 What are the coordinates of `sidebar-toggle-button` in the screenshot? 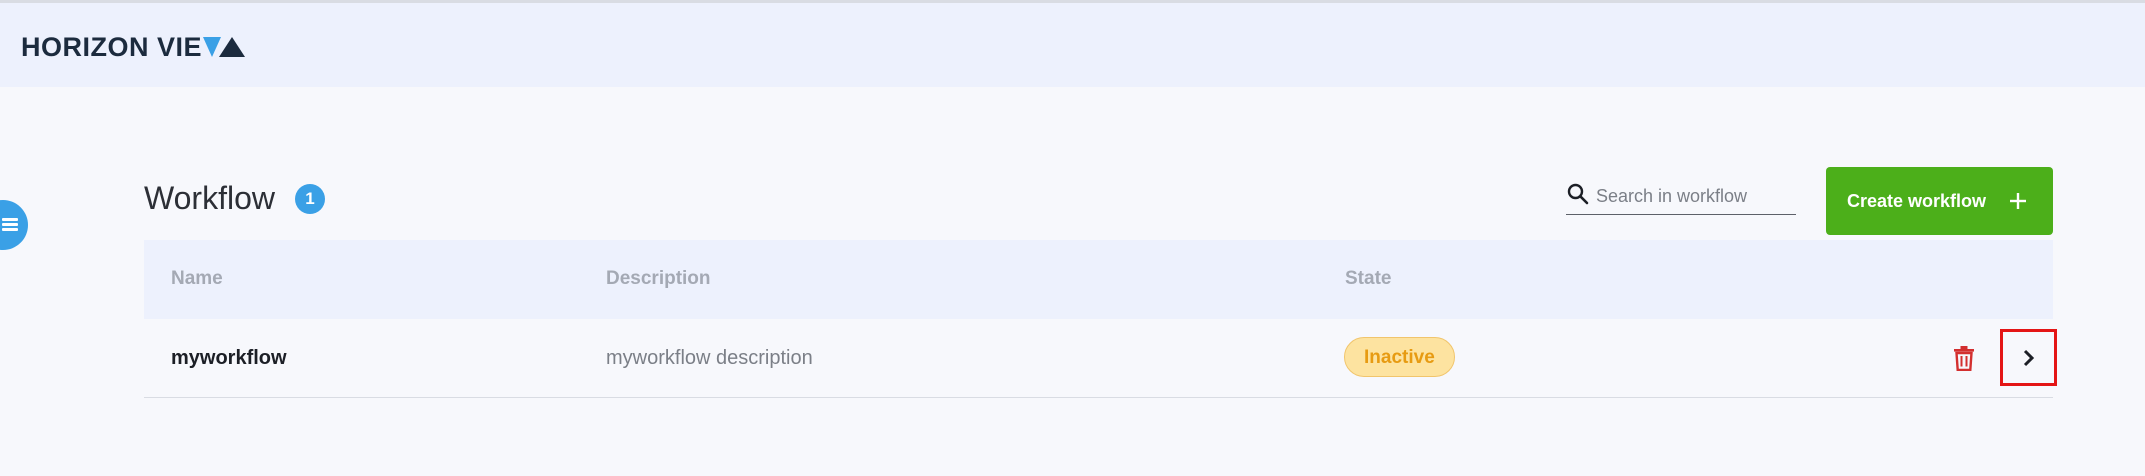 It's located at (14, 225).